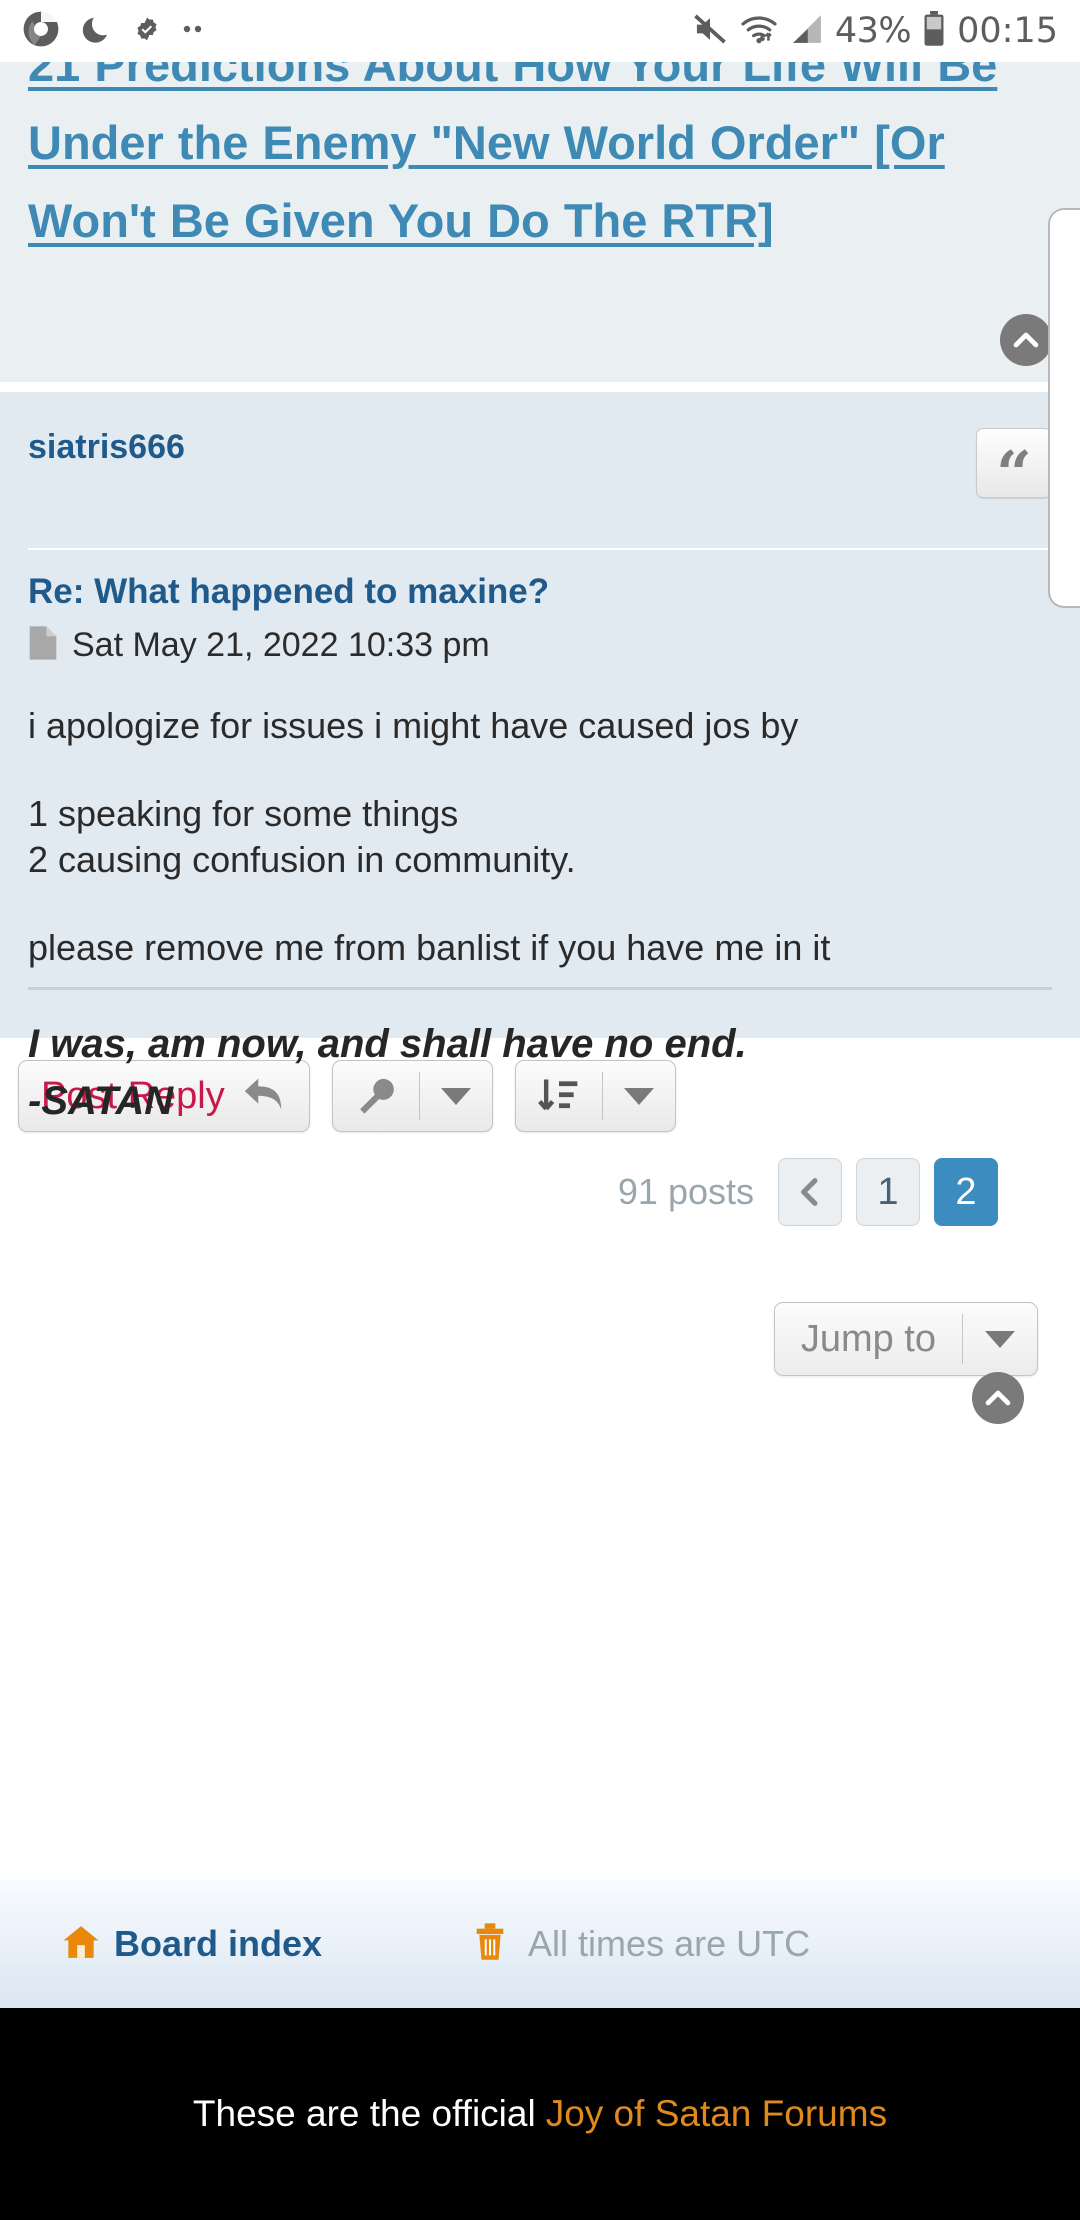 The image size is (1080, 2220). I want to click on jump-to-caret, so click(1000, 1339).